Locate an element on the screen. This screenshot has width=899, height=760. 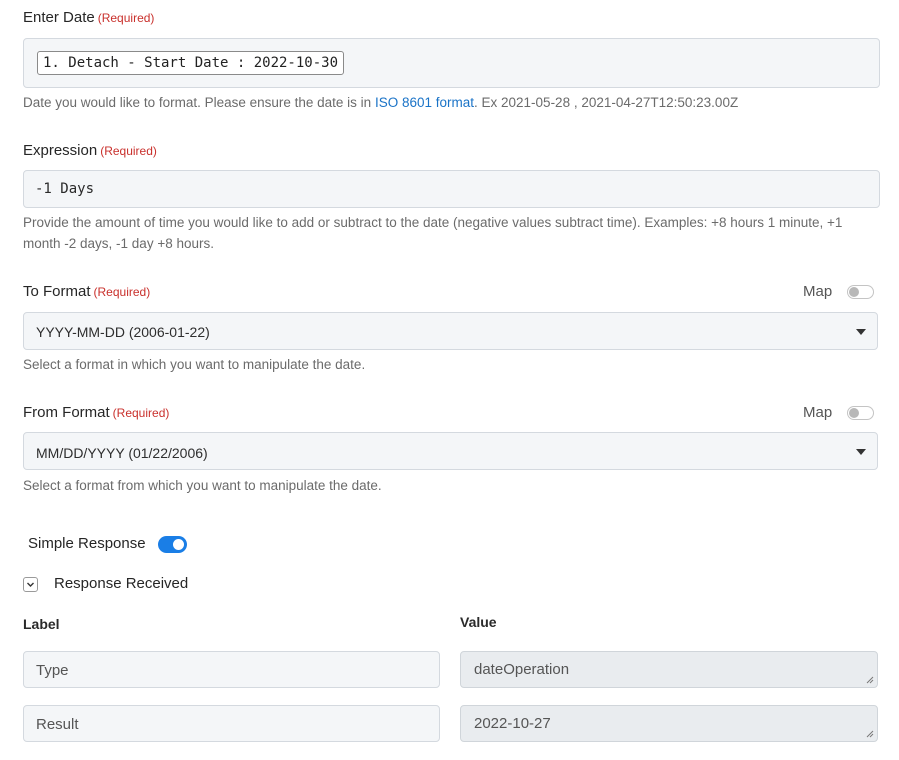
enter-date-label: Enter Date (Required) is located at coordinates (88, 17).